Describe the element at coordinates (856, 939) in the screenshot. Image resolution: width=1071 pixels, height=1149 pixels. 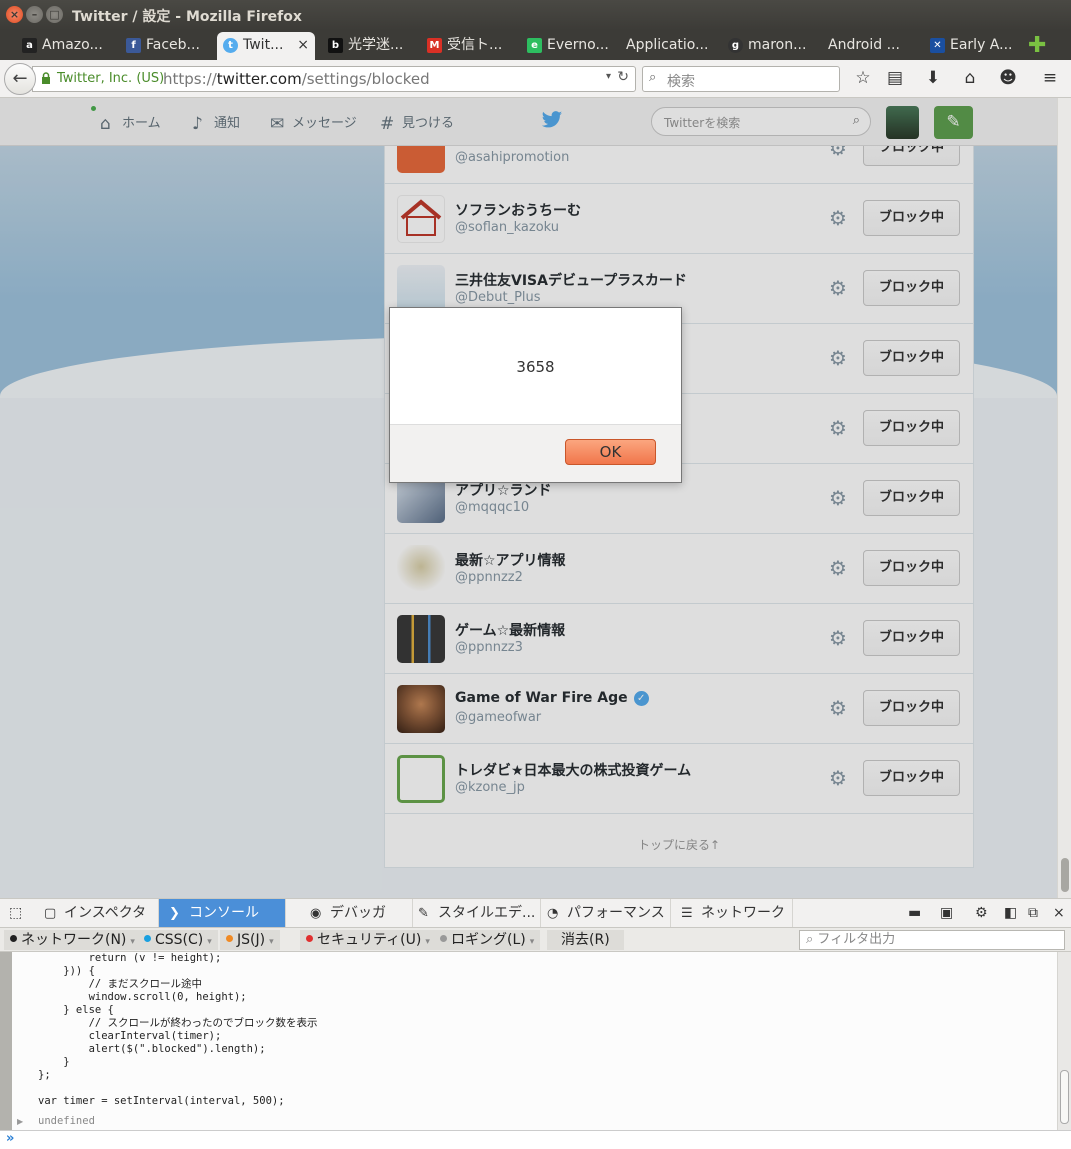
I see `filter-placeholder: フィルタ出力` at that location.